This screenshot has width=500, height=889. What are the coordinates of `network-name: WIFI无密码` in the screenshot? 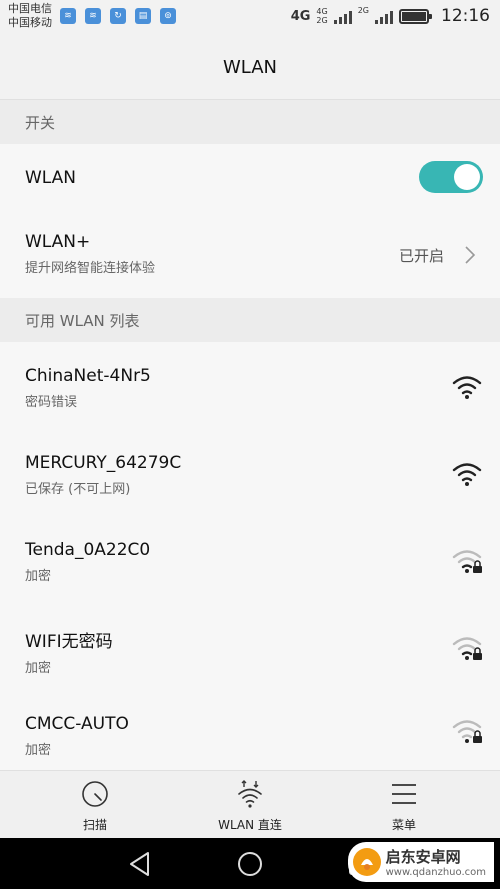 It's located at (69, 642).